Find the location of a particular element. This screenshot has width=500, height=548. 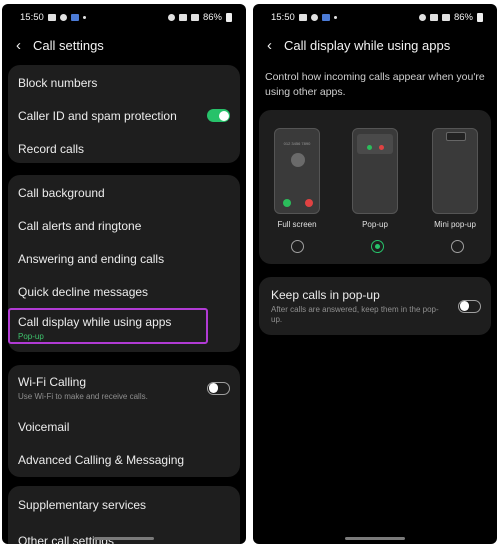

advanced-calling-item: Advanced Calling & Messaging is located at coordinates (124, 459).